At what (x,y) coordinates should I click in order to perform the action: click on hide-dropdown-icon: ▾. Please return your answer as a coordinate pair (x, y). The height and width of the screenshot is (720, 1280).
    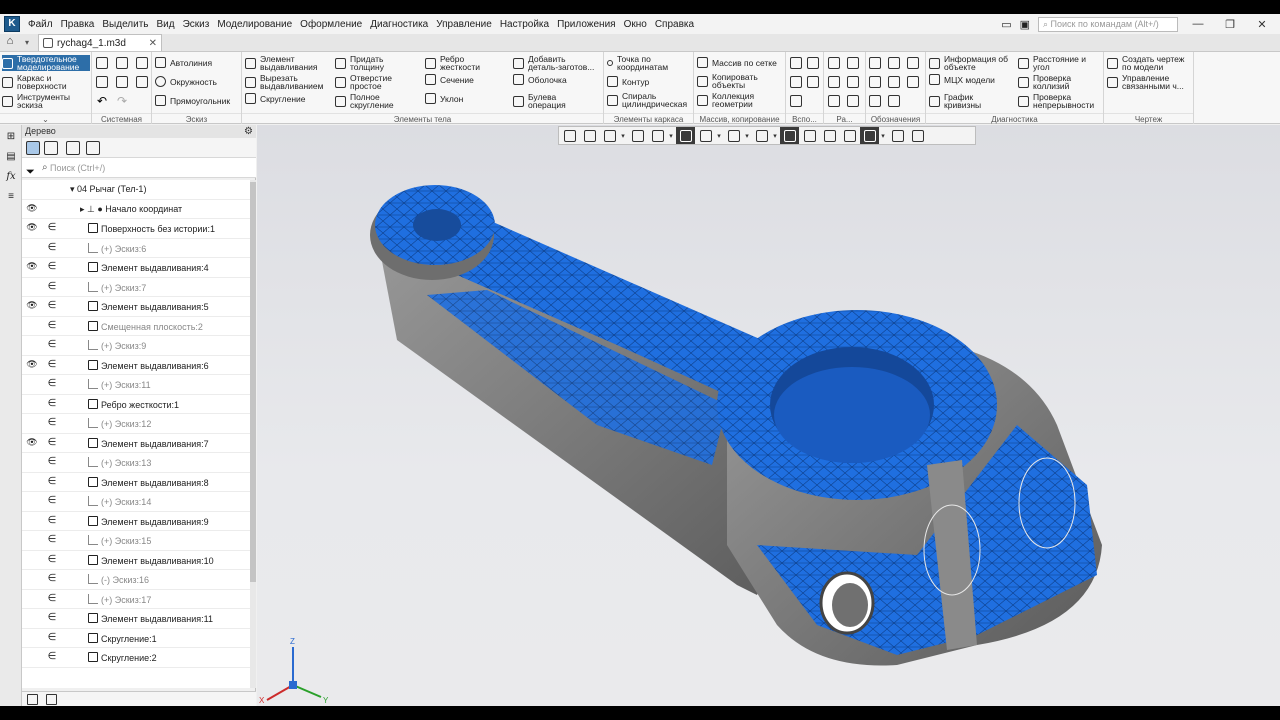
    Looking at the image, I should click on (747, 136).